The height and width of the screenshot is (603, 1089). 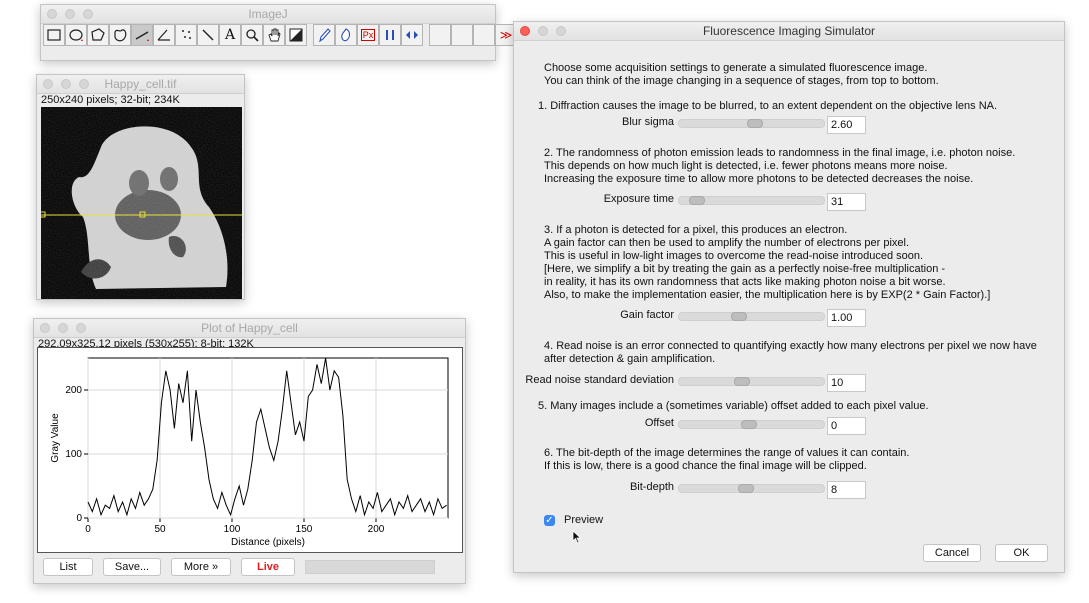 I want to click on exposure-time-slider, so click(x=751, y=200).